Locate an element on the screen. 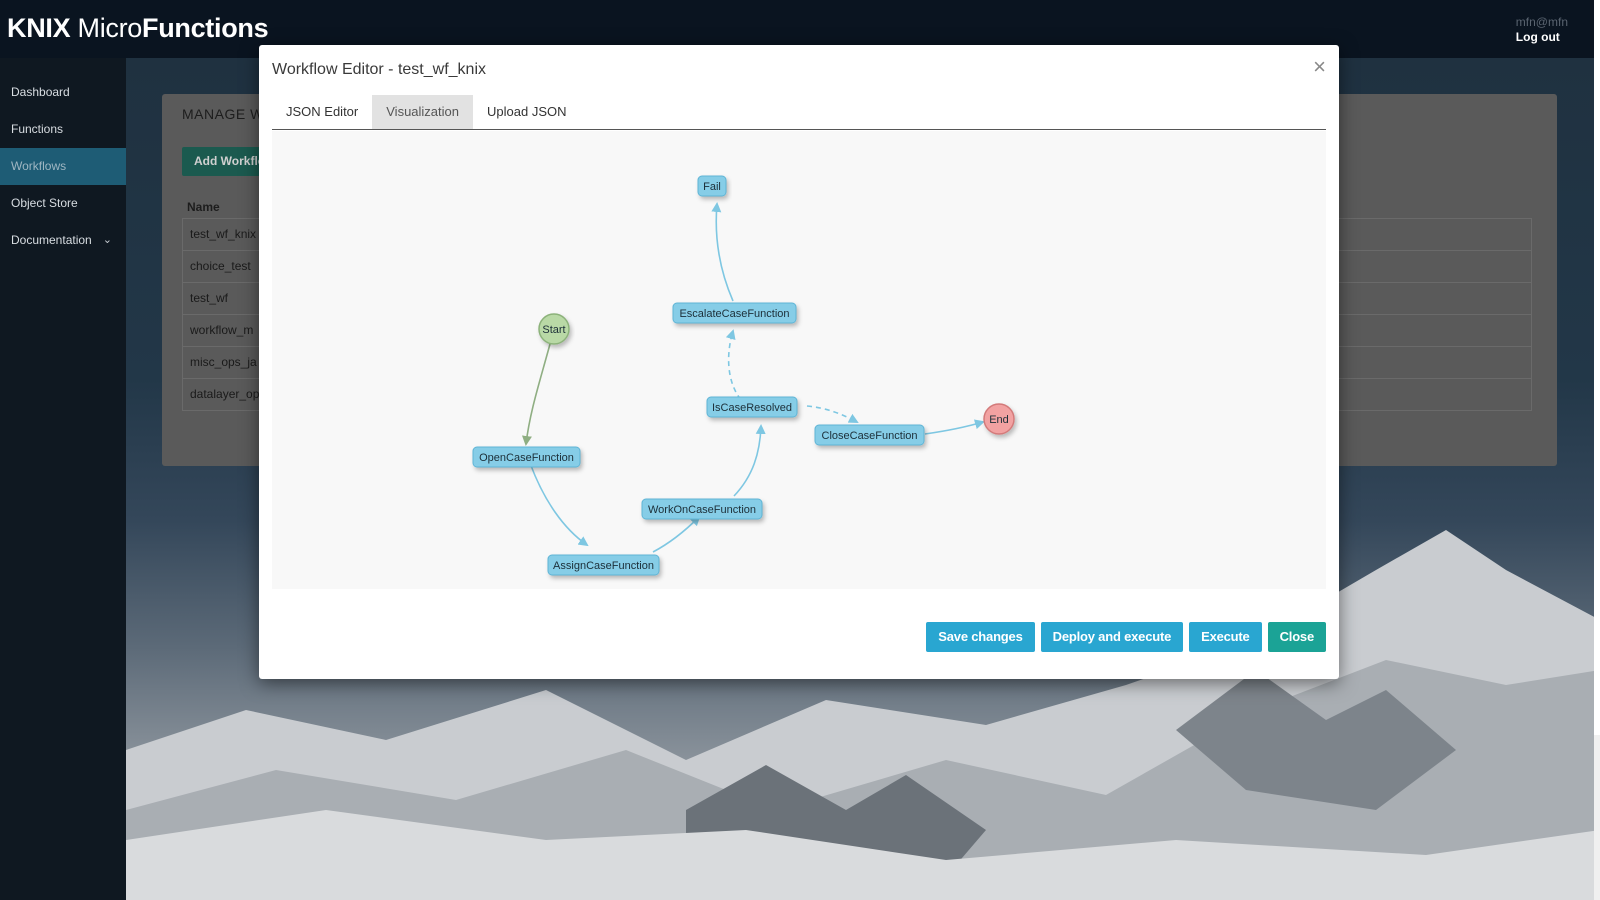 This screenshot has height=900, width=1600. edge-escalate-fail is located at coordinates (722, 252).